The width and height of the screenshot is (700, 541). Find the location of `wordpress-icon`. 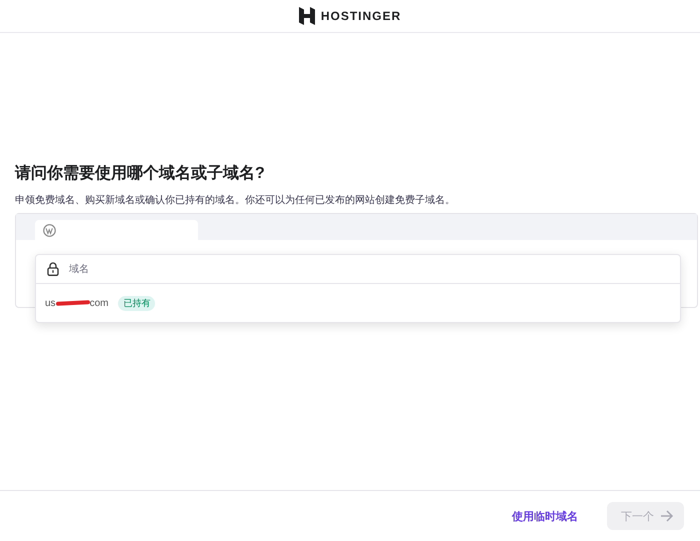

wordpress-icon is located at coordinates (49, 230).